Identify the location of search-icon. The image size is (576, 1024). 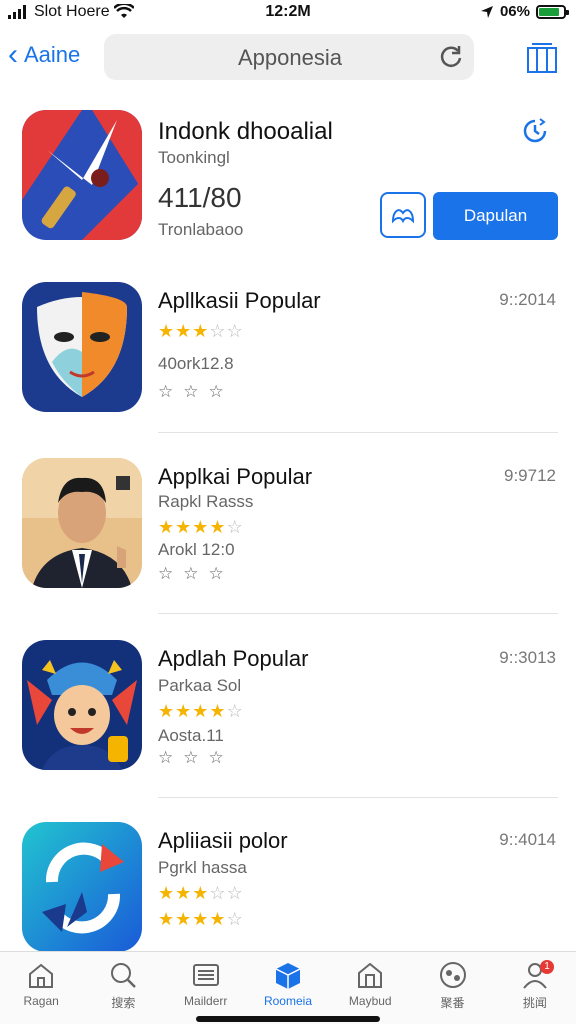
(124, 975).